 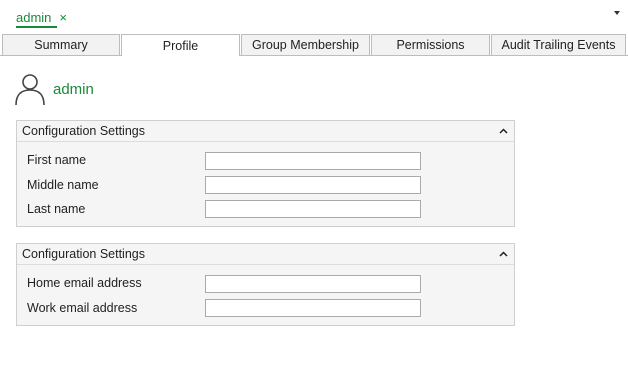 I want to click on tab-label: Profile, so click(x=180, y=45).